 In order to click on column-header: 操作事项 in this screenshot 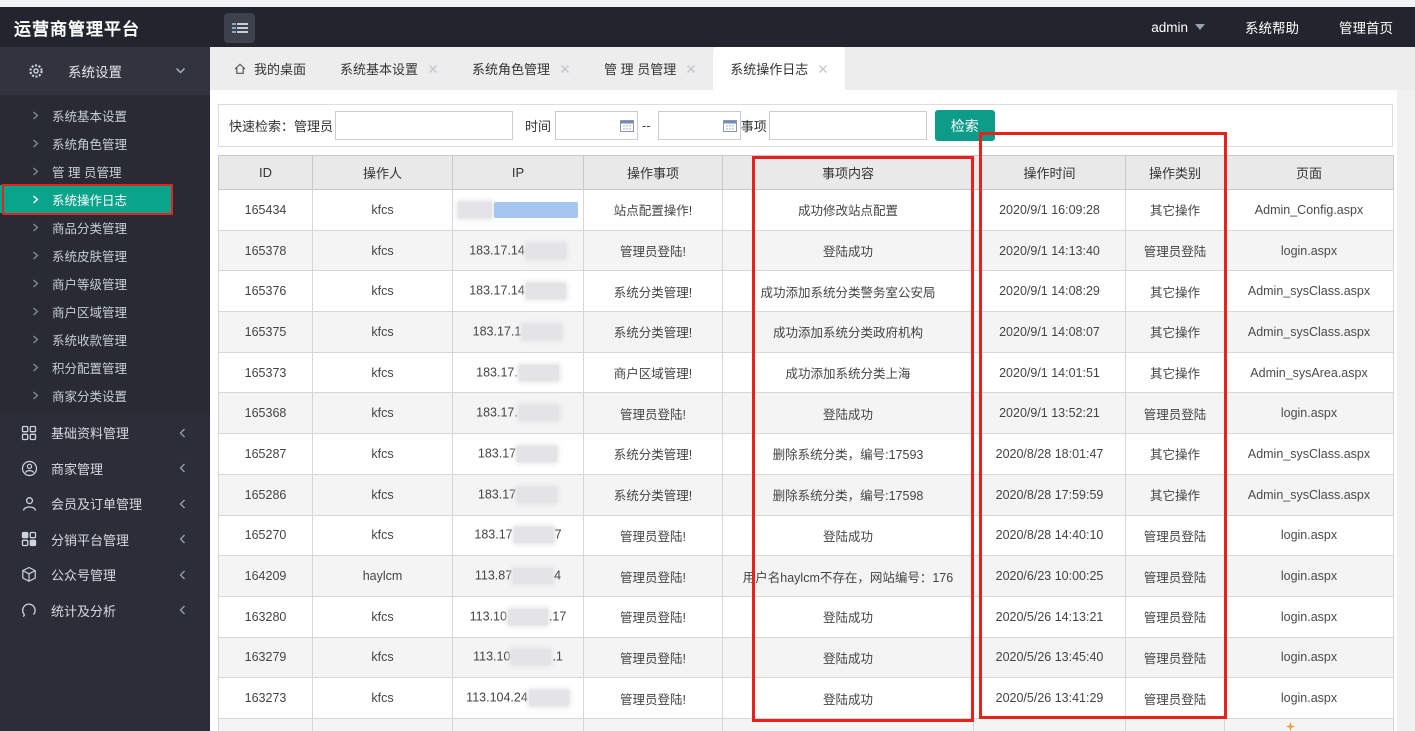, I will do `click(653, 172)`.